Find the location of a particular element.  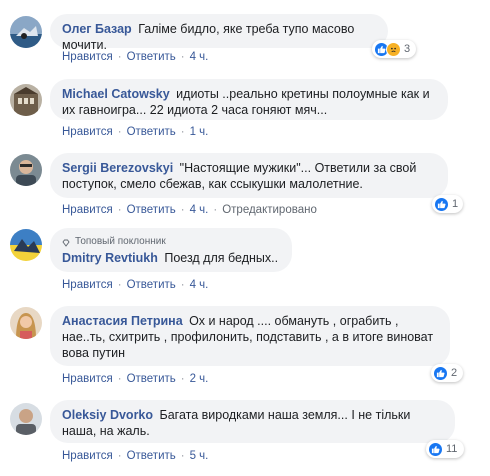

reaction-summary: 11 is located at coordinates (445, 449).